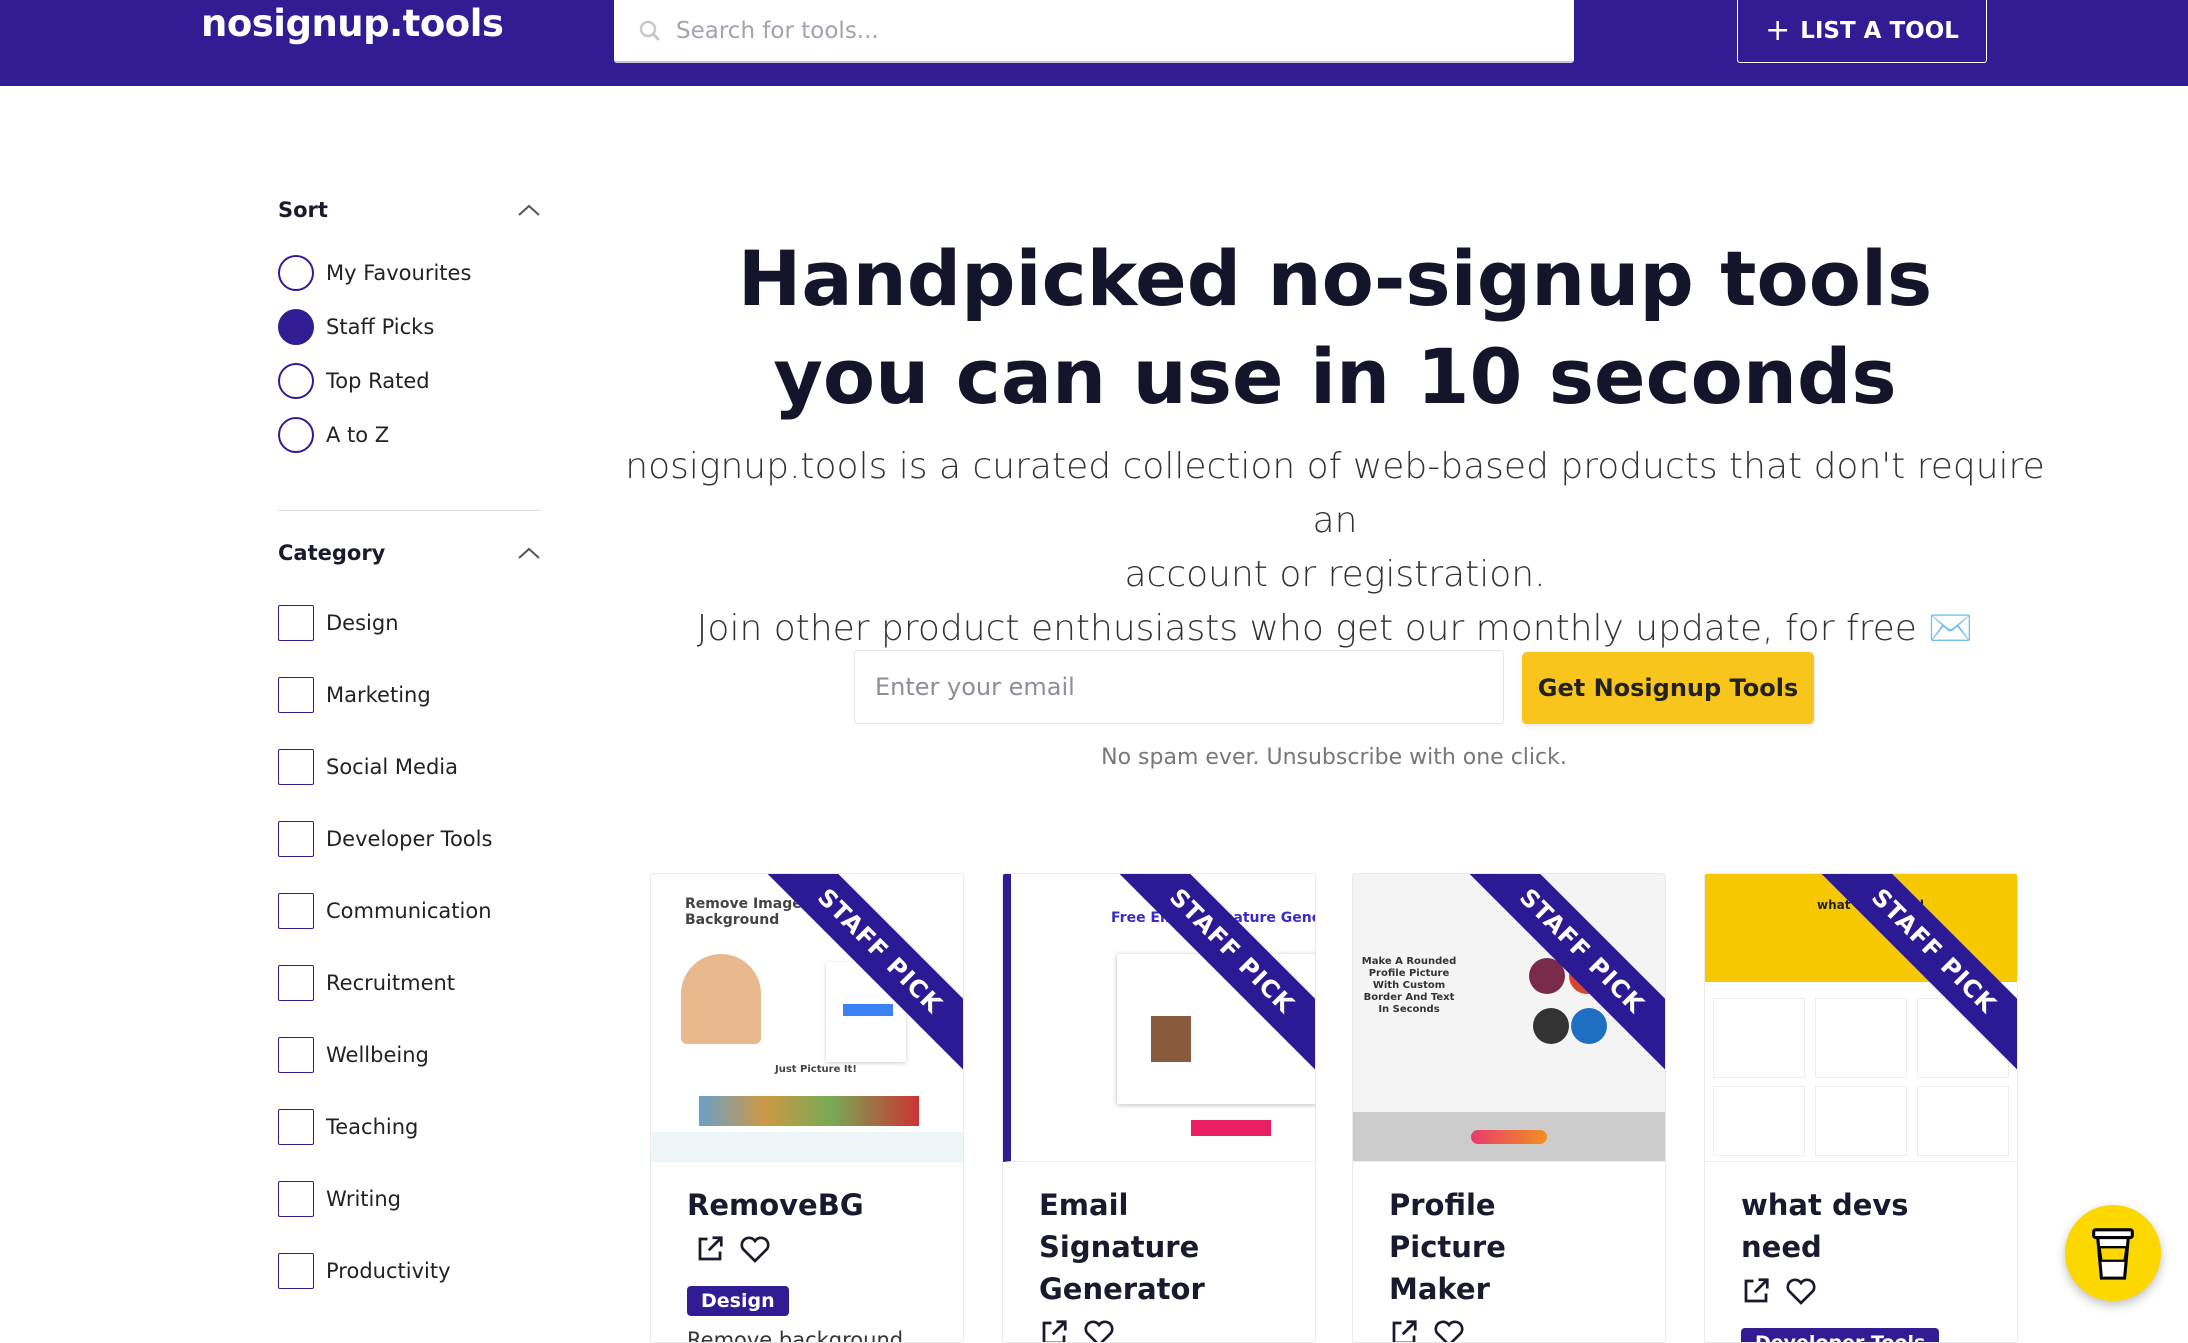 The width and height of the screenshot is (2188, 1343). I want to click on logo: nosignup.tools, so click(352, 23).